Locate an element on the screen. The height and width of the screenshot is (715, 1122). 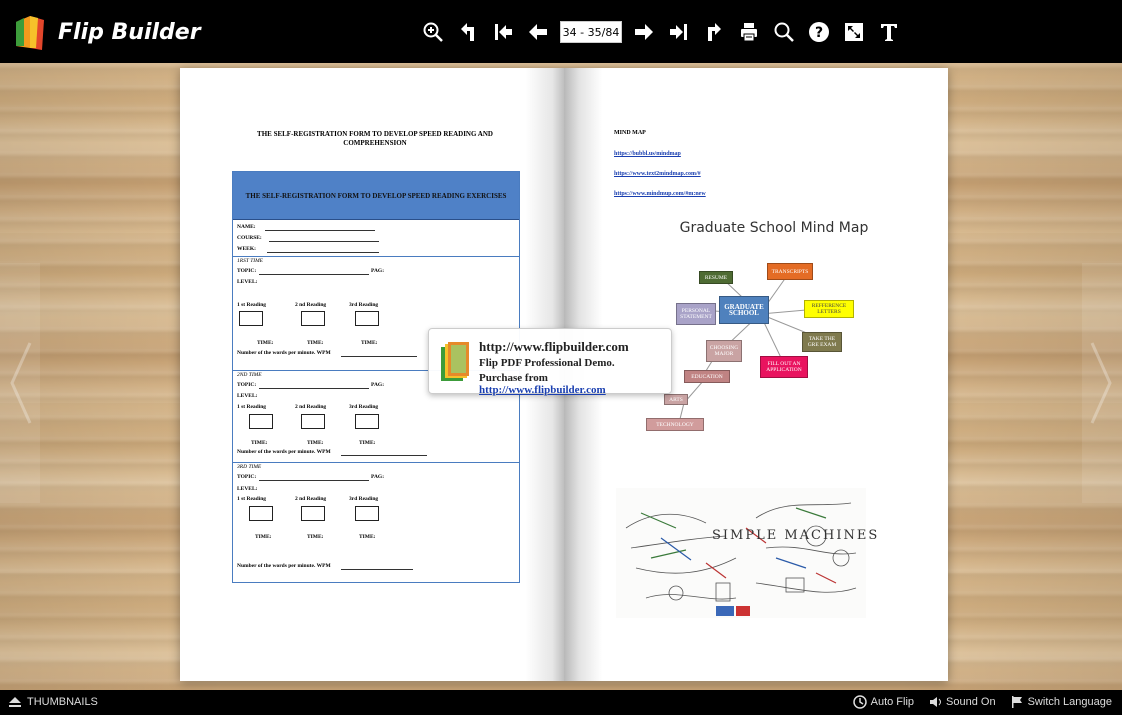
third-time-label: 3RD TIME is located at coordinates (249, 467).